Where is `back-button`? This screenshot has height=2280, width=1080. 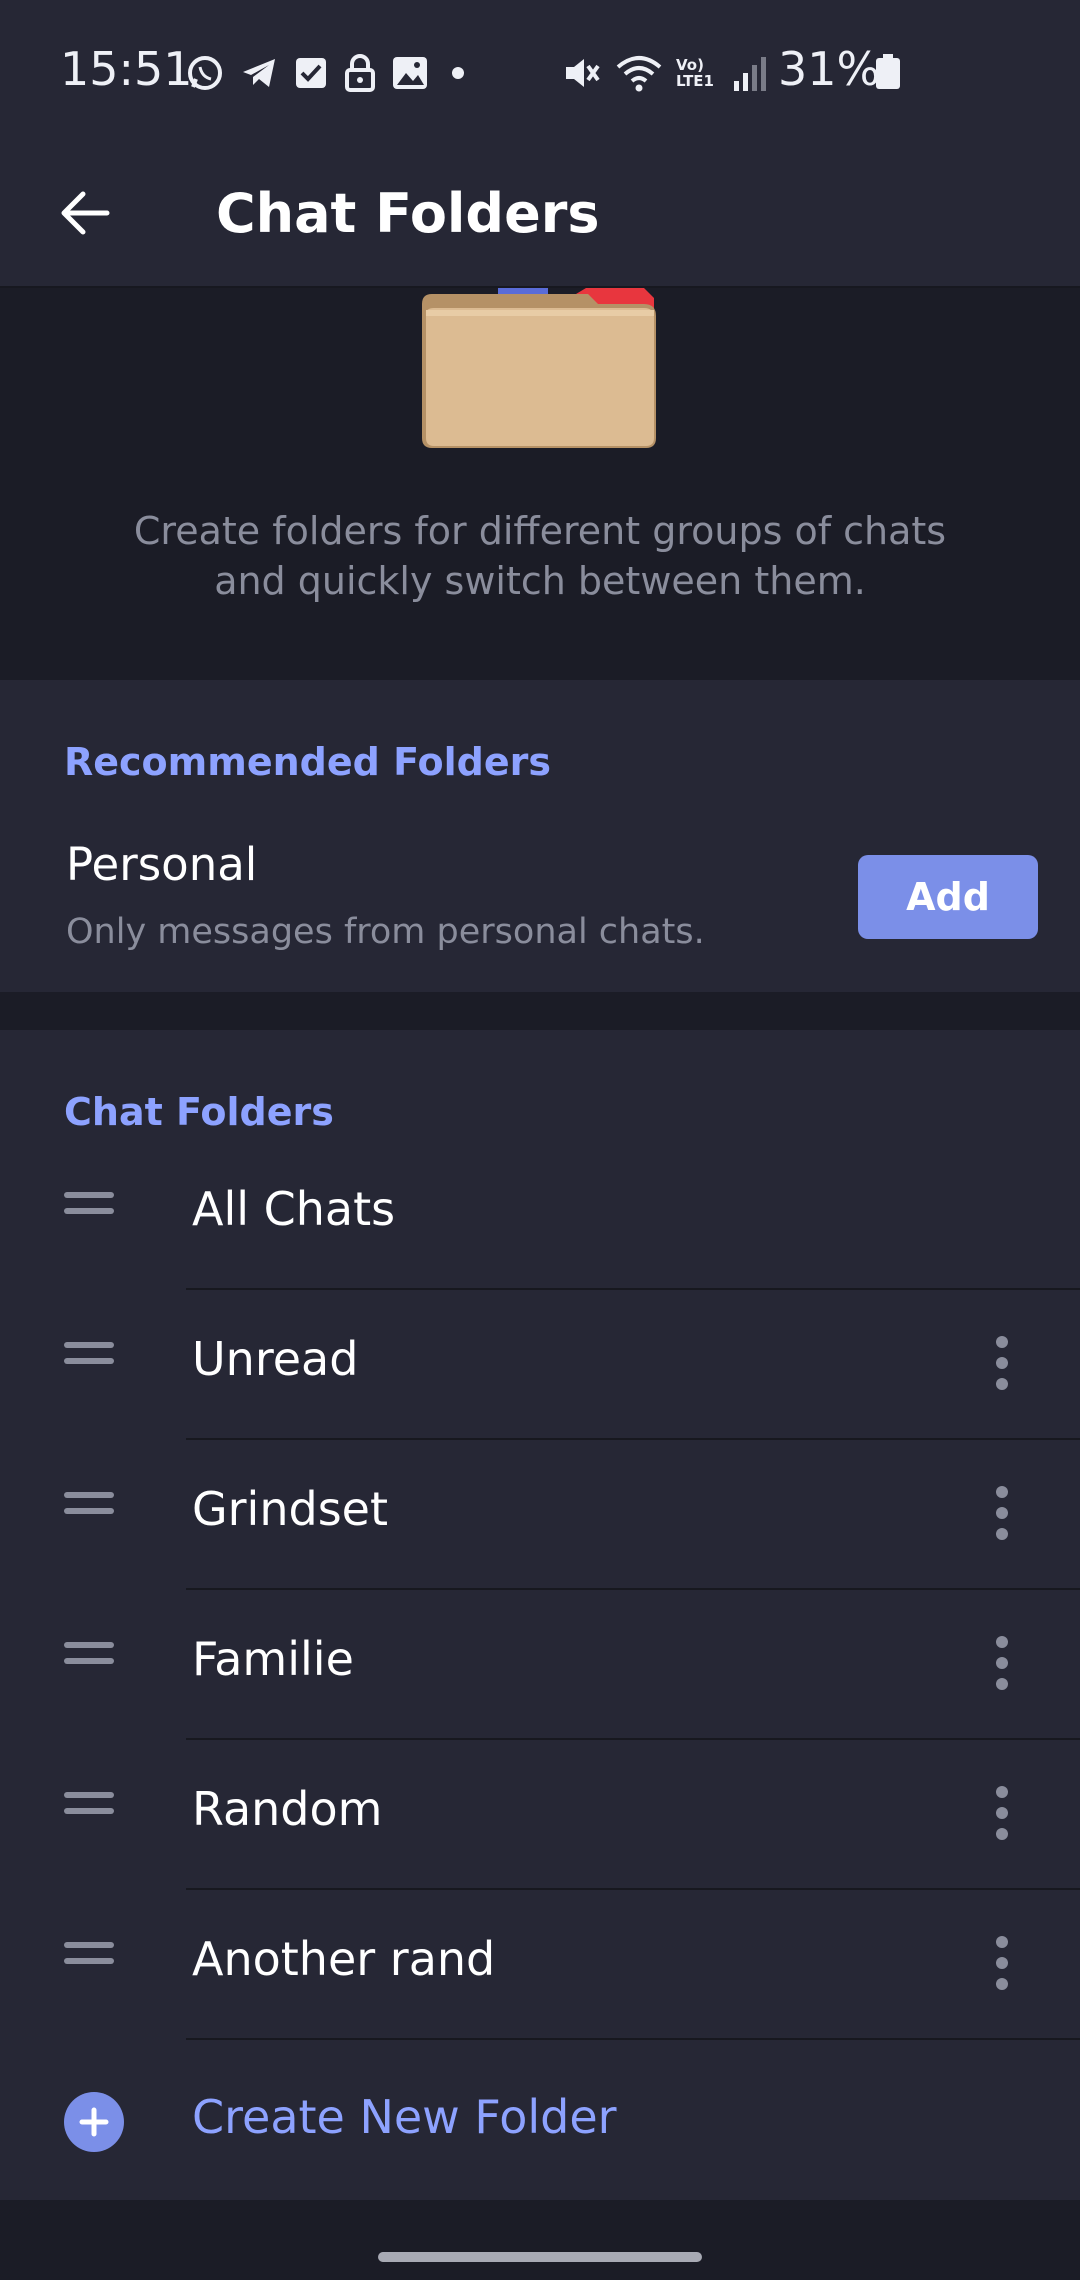
back-button is located at coordinates (85, 213).